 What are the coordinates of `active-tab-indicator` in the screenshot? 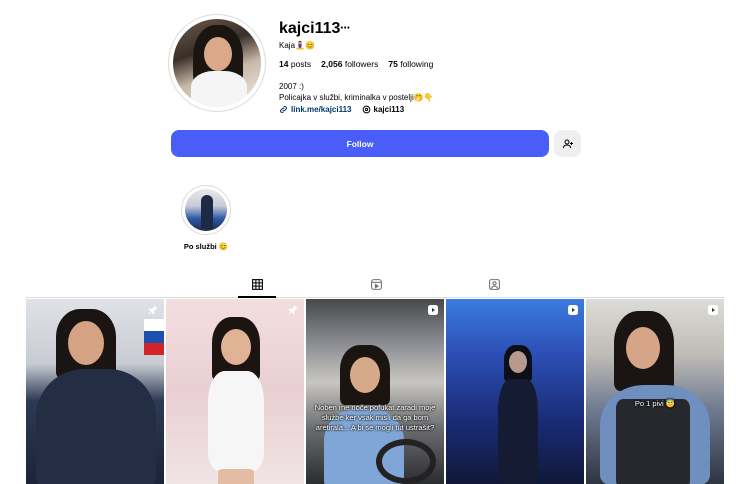 It's located at (257, 297).